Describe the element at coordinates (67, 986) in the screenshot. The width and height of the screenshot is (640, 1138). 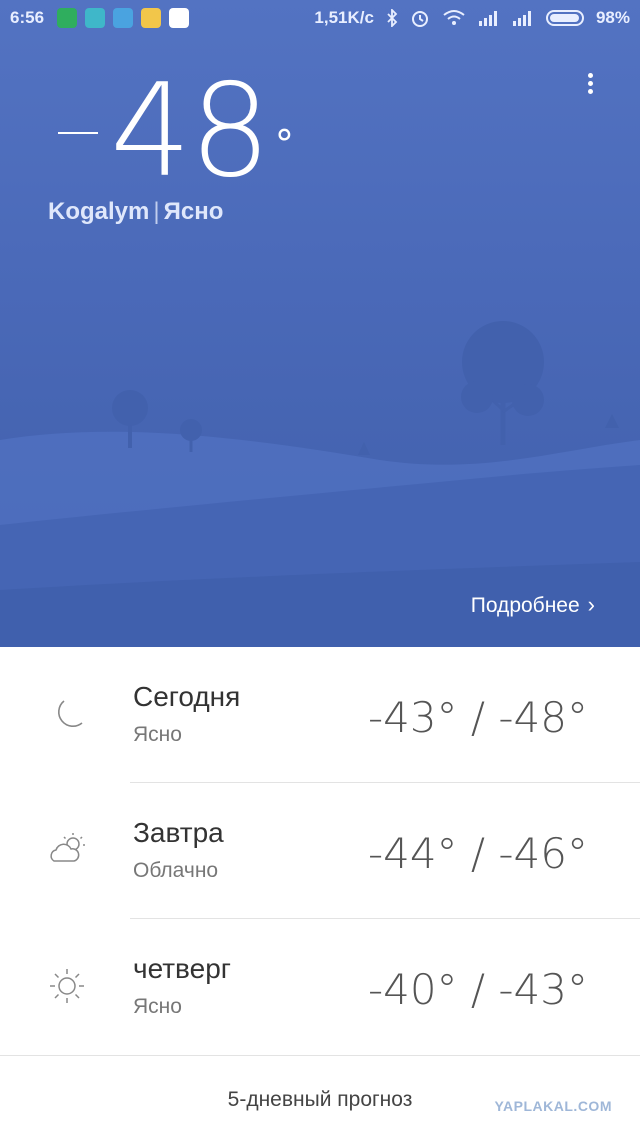
I see `sun-icon` at that location.